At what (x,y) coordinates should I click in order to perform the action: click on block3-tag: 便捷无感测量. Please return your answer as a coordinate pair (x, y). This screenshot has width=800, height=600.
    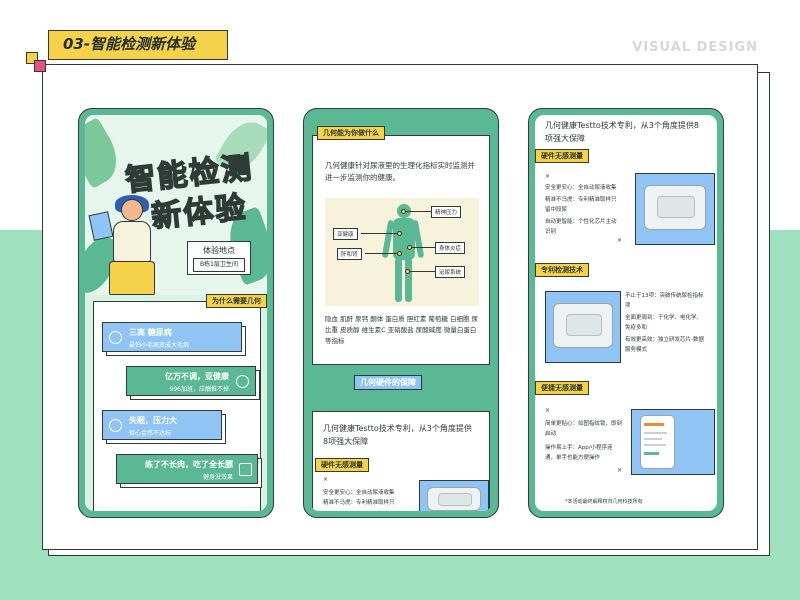
    Looking at the image, I should click on (562, 388).